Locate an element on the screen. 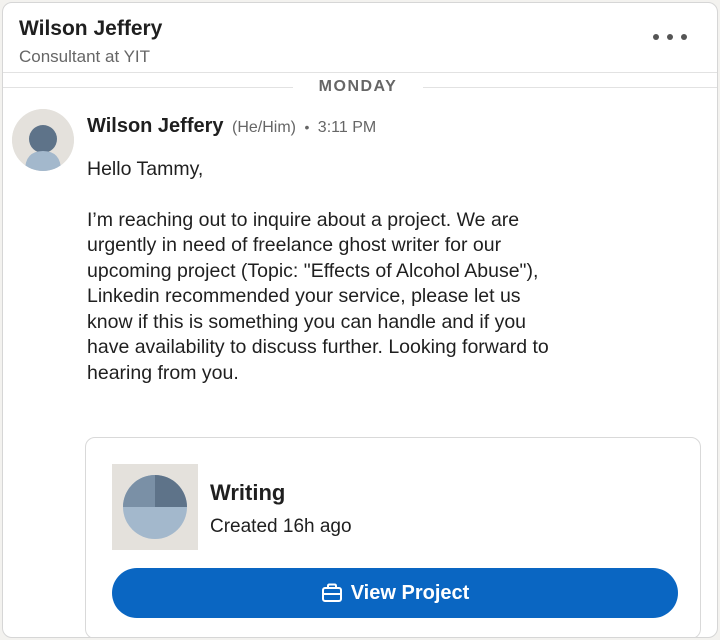 The image size is (720, 640). more-options-button is located at coordinates (670, 37).